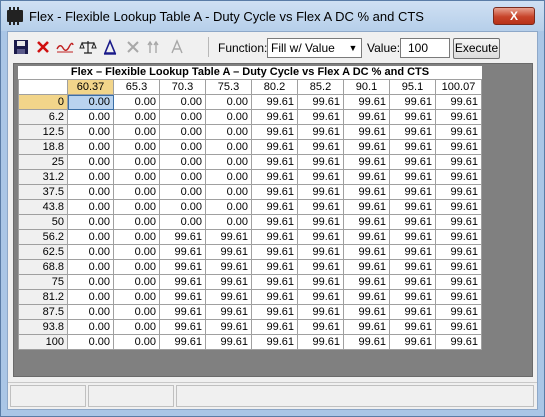 This screenshot has width=545, height=417. I want to click on column-header: 65.3, so click(136, 87).